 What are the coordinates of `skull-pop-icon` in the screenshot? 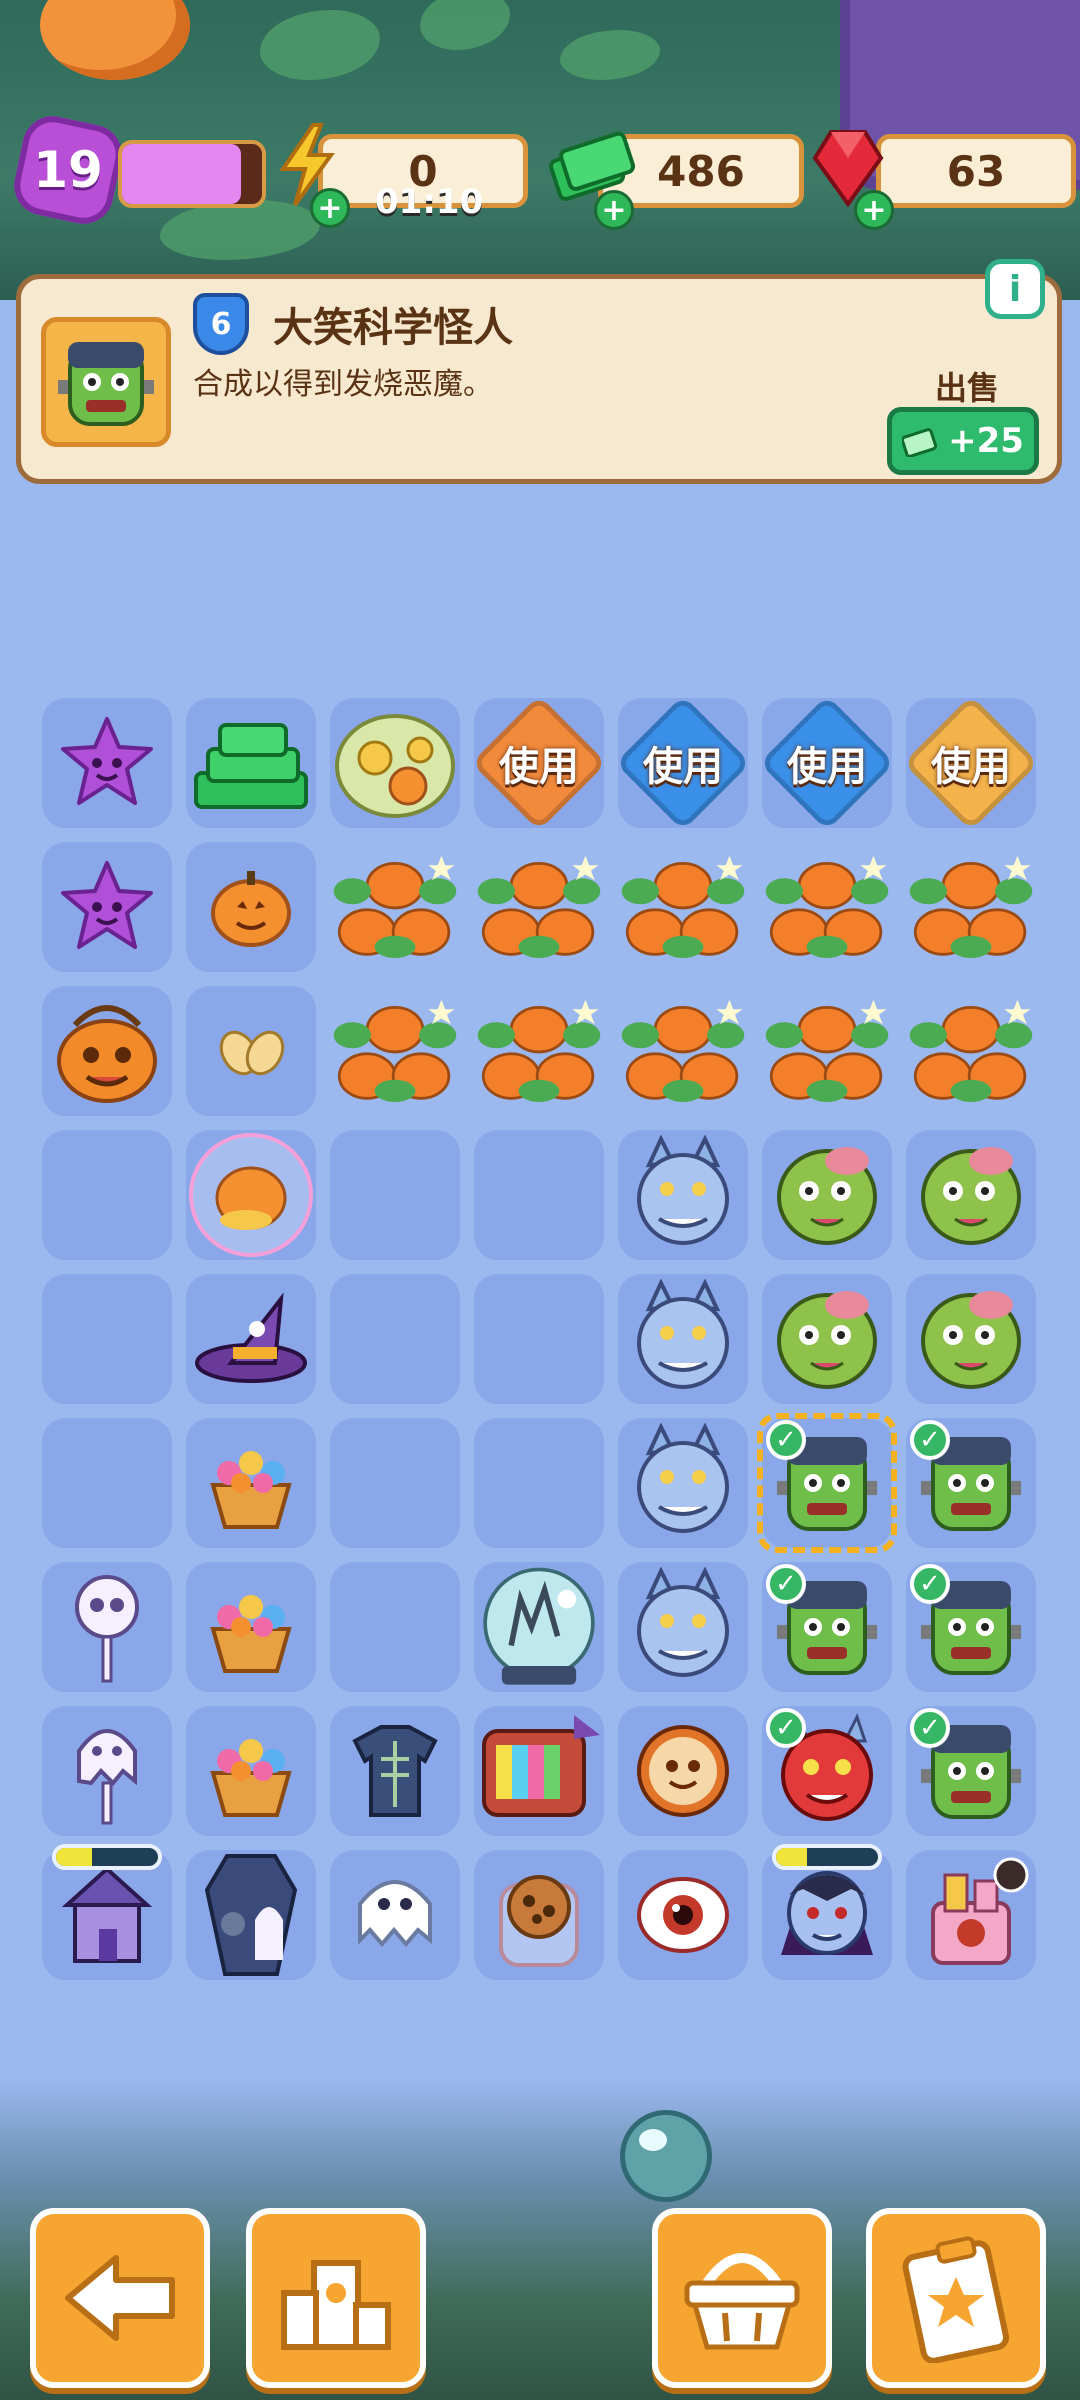 It's located at (107, 1627).